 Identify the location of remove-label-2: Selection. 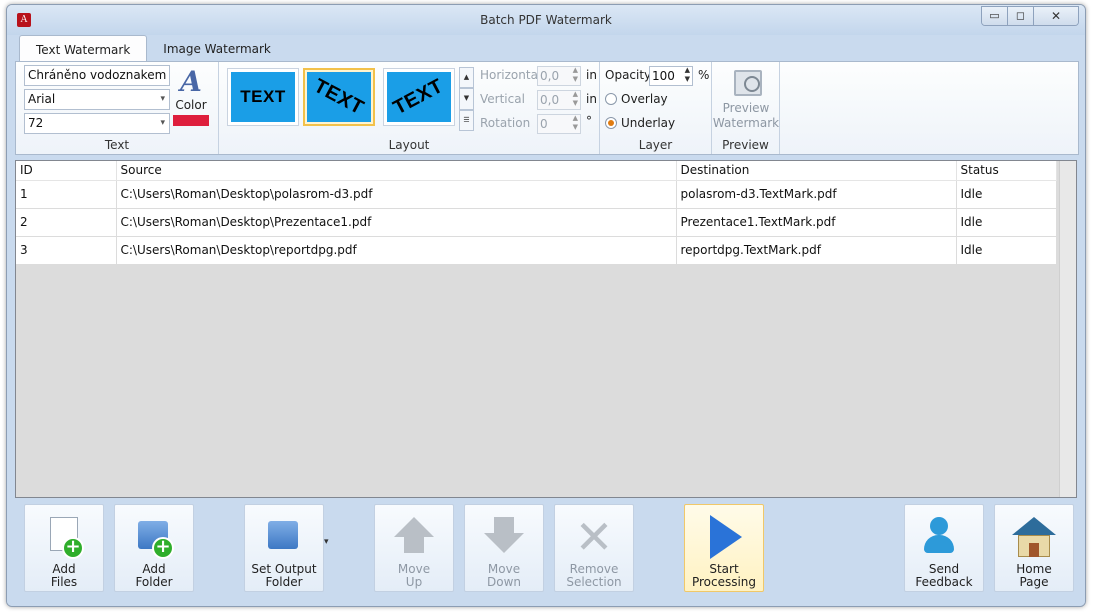
(594, 582).